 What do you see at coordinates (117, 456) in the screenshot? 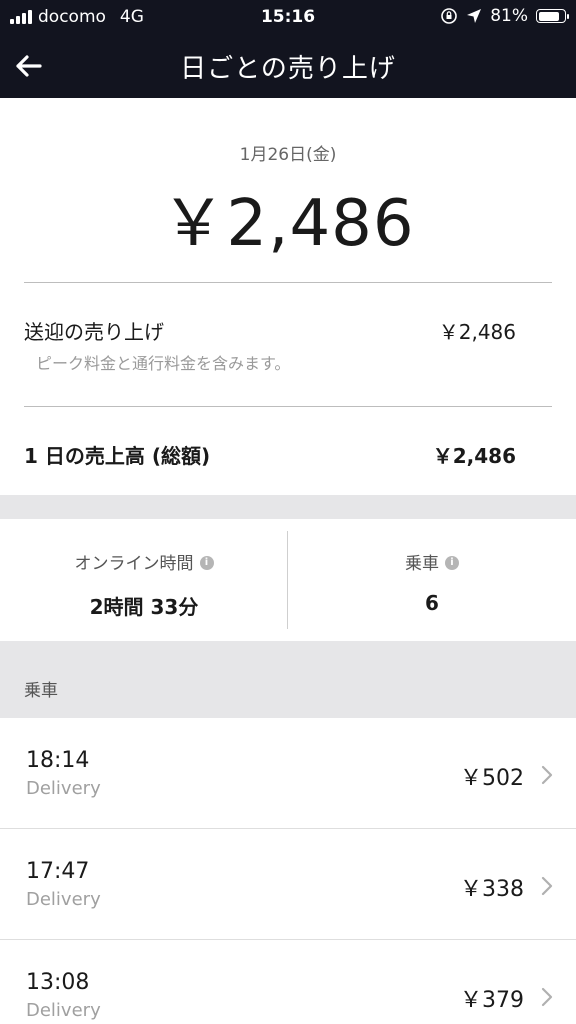
I see `daily-gross-label: 1 日の売上高 (総額)` at bounding box center [117, 456].